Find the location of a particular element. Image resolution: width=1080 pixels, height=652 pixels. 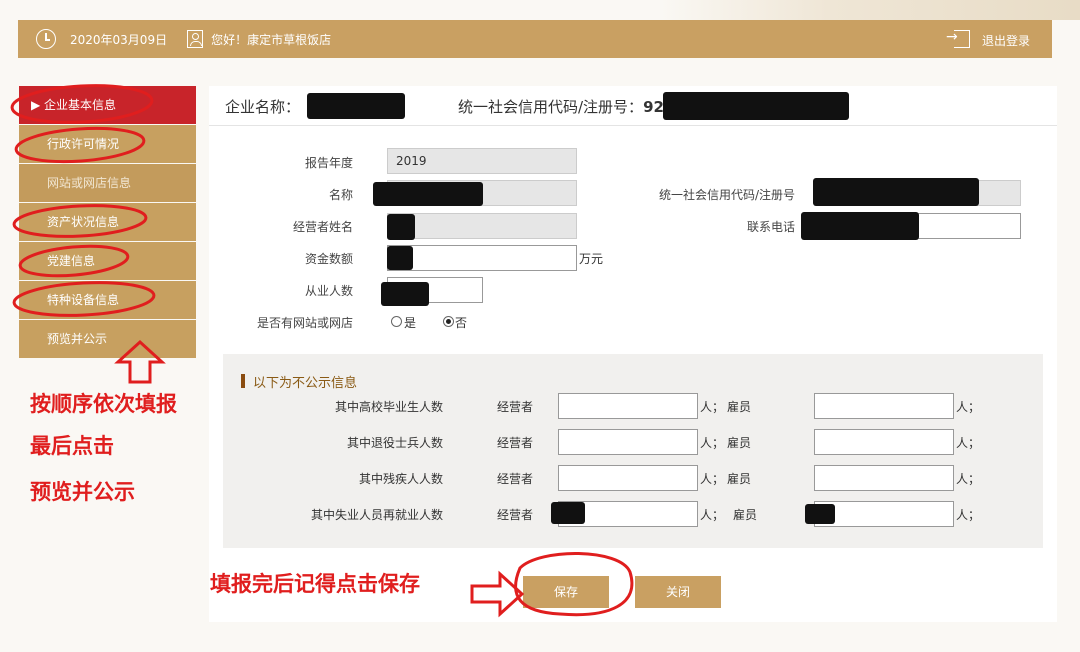

annotation-save-hint: 填报完后记得点击保存 is located at coordinates (315, 584).